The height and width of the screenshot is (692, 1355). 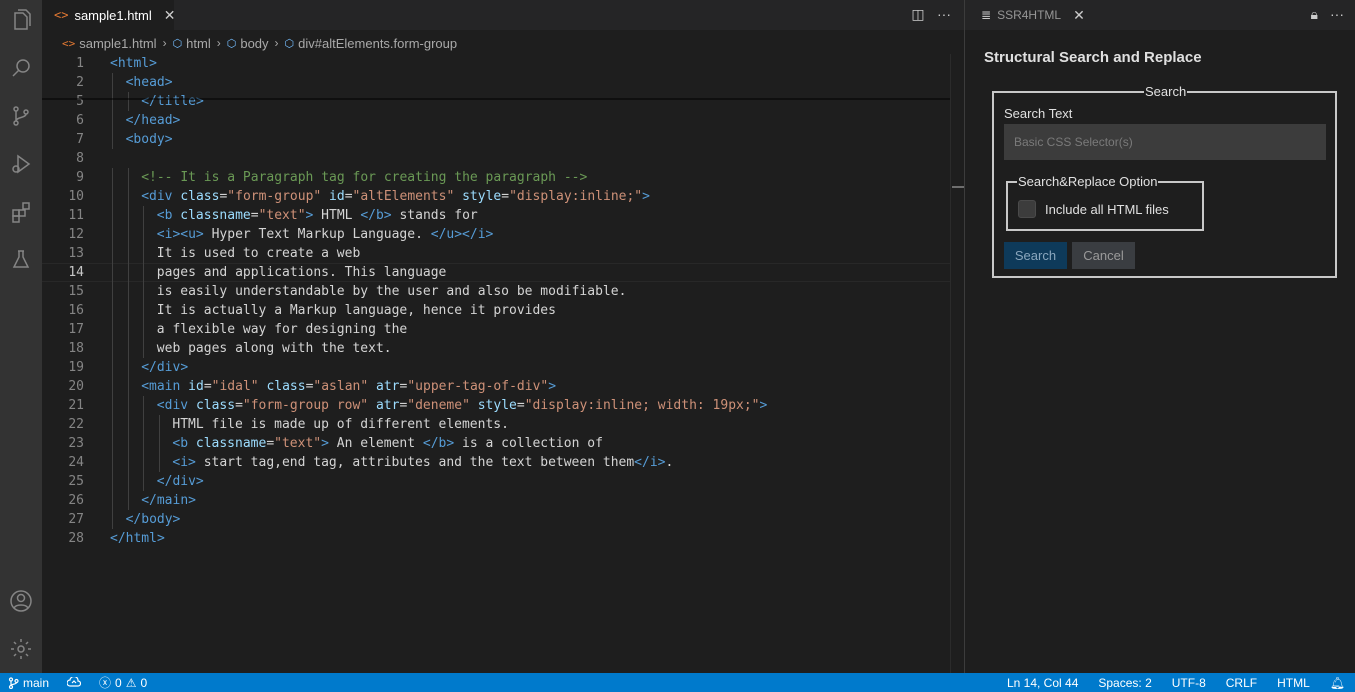 What do you see at coordinates (21, 116) in the screenshot?
I see `source-control-icon` at bounding box center [21, 116].